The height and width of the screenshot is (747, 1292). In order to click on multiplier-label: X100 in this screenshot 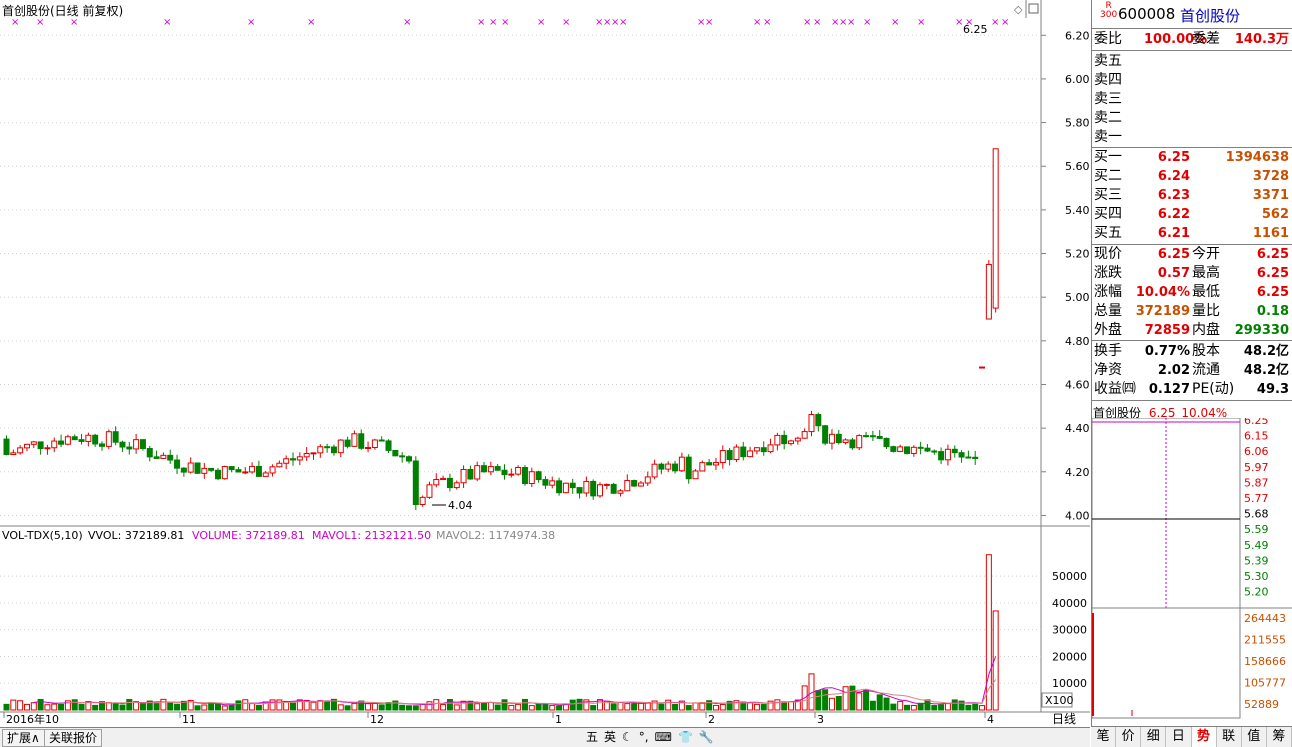, I will do `click(1059, 700)`.